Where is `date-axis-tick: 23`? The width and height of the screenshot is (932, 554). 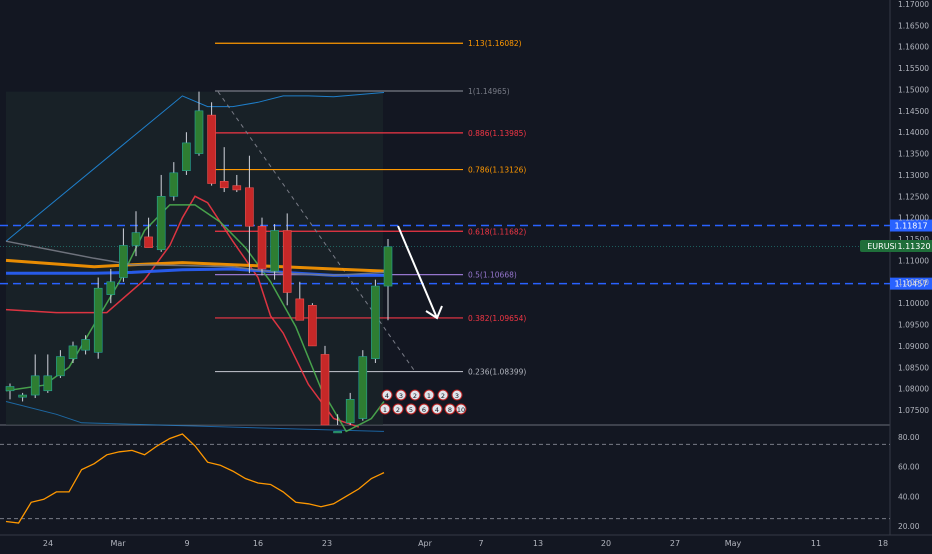
date-axis-tick: 23 is located at coordinates (327, 543).